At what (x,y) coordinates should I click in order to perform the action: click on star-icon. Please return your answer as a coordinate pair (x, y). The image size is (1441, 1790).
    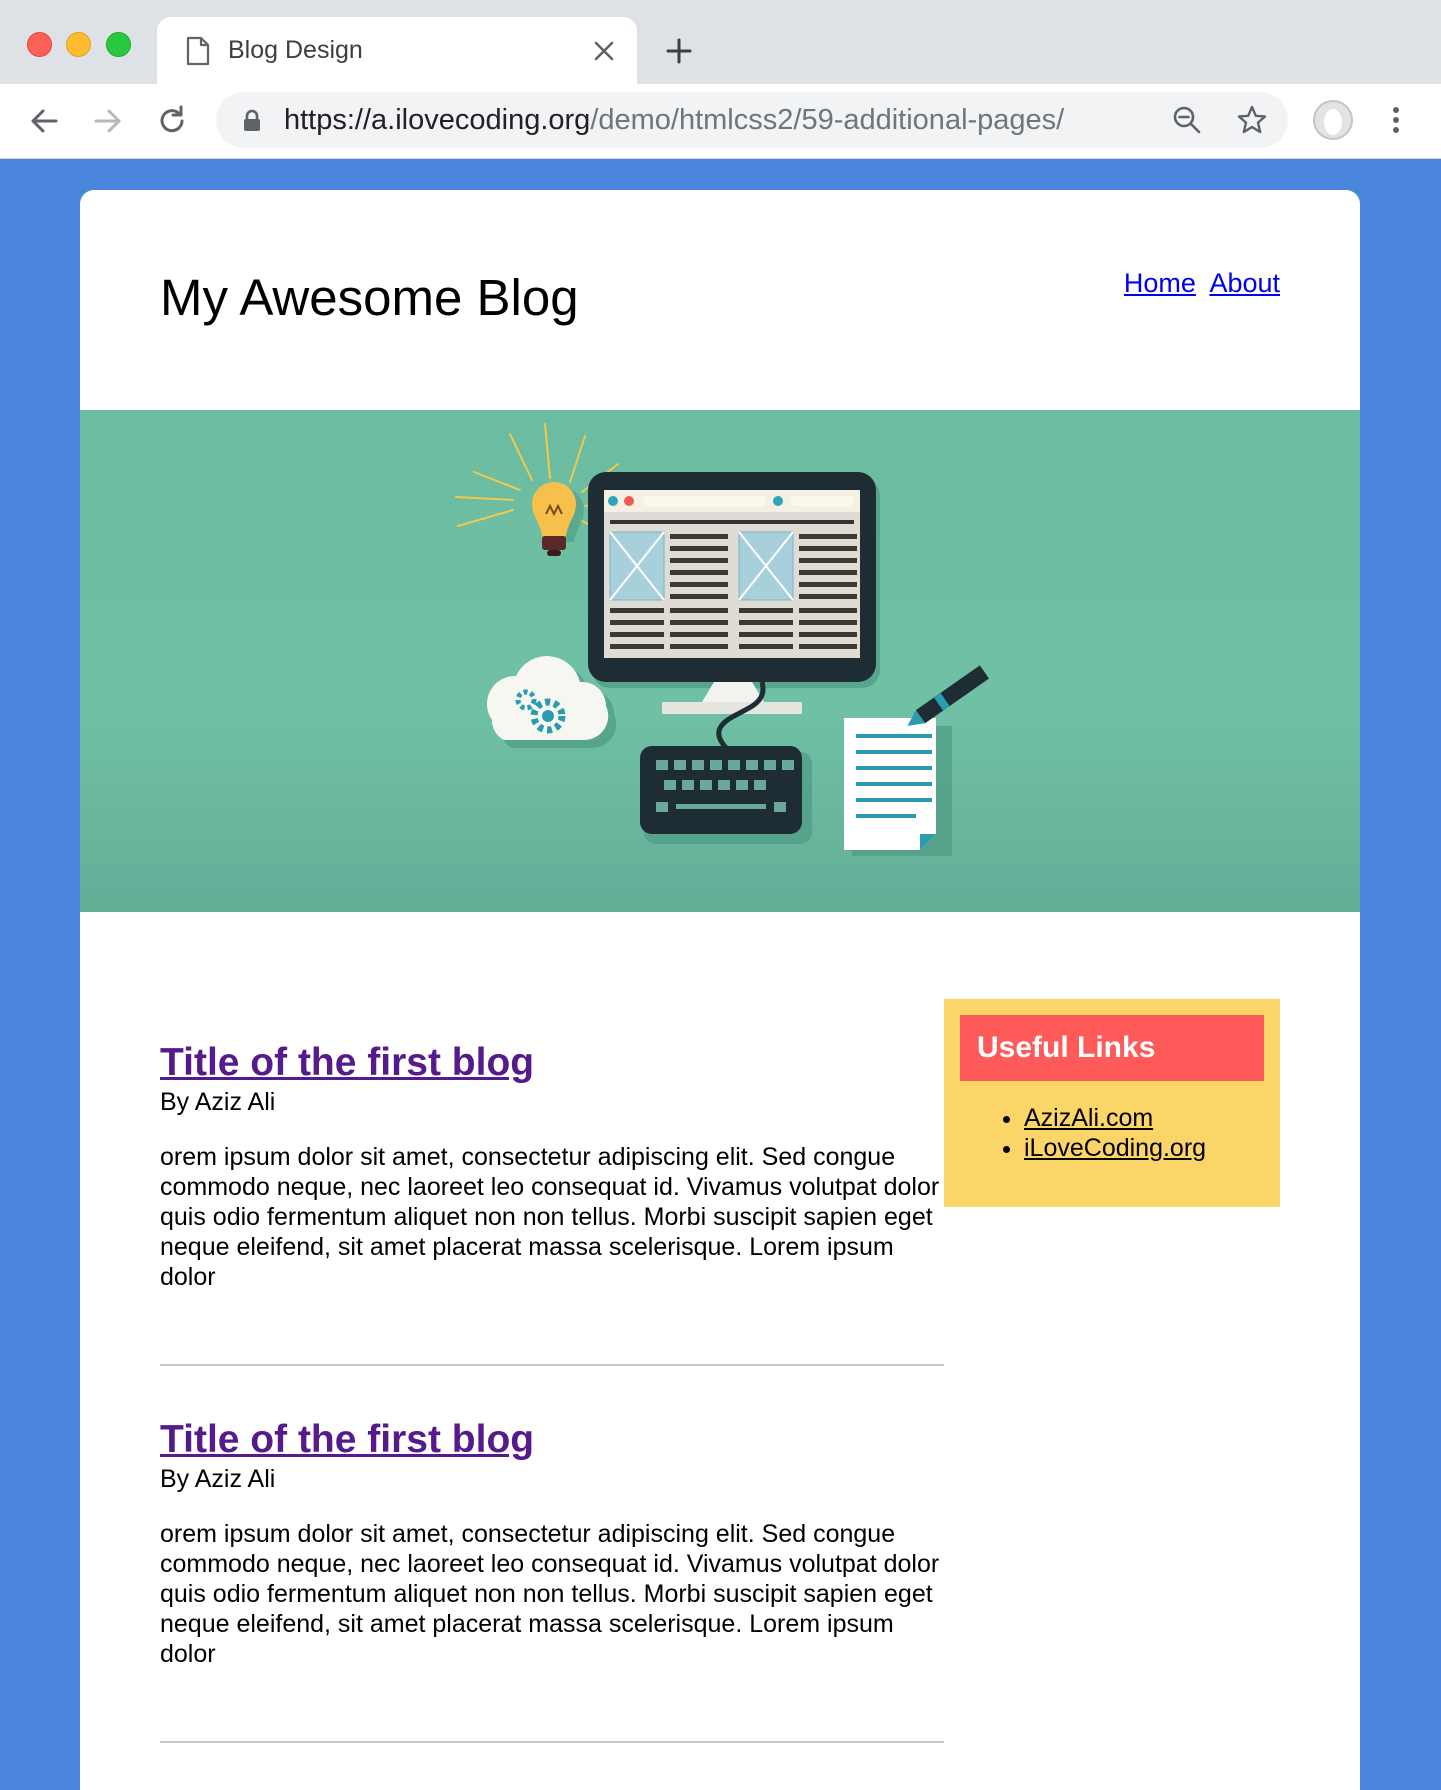
    Looking at the image, I should click on (1252, 120).